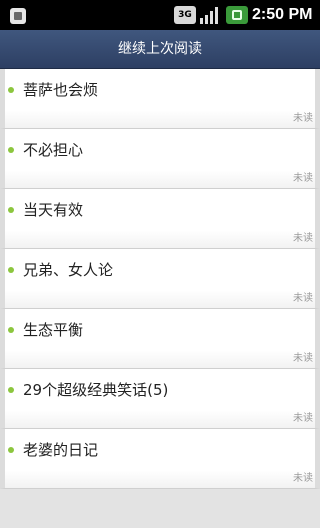 The width and height of the screenshot is (320, 528). I want to click on title-bar: 继续上次阅读, so click(160, 49).